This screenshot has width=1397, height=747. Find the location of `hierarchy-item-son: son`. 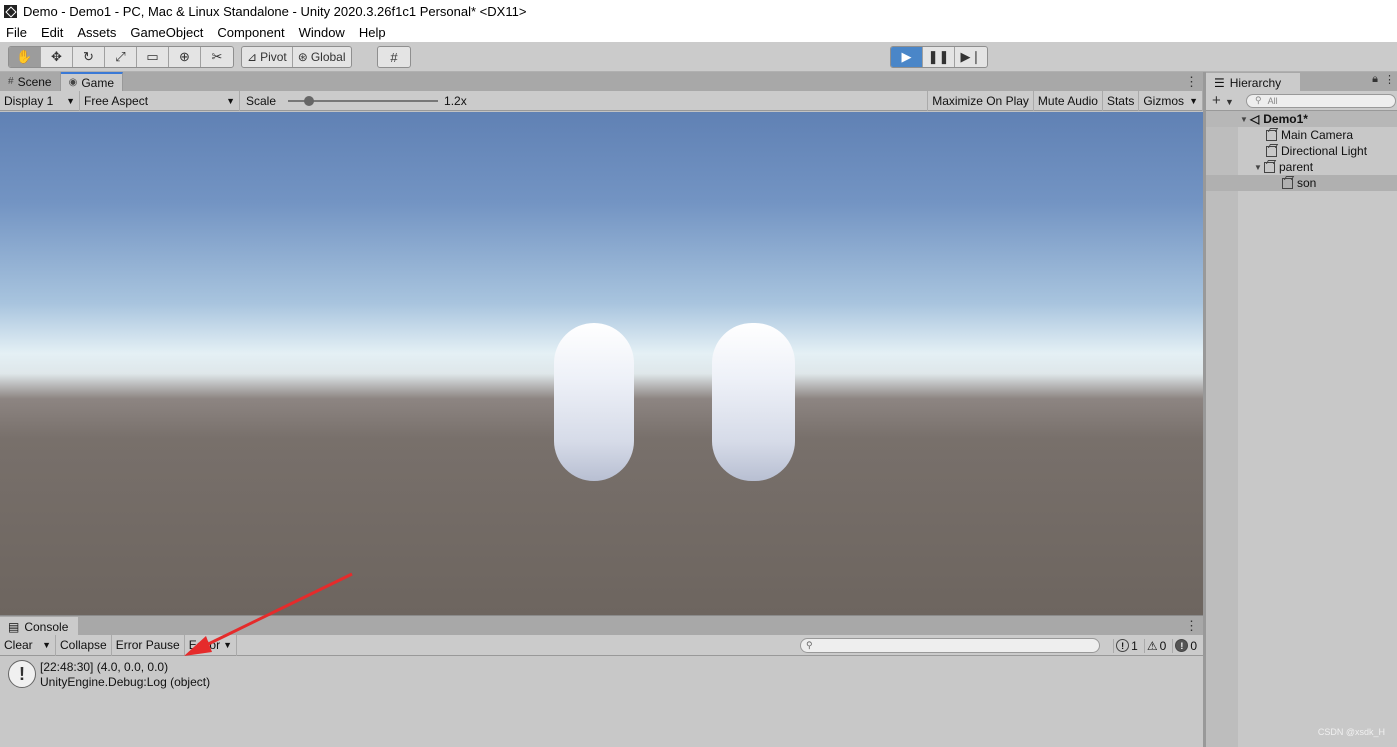

hierarchy-item-son: son is located at coordinates (1301, 183).